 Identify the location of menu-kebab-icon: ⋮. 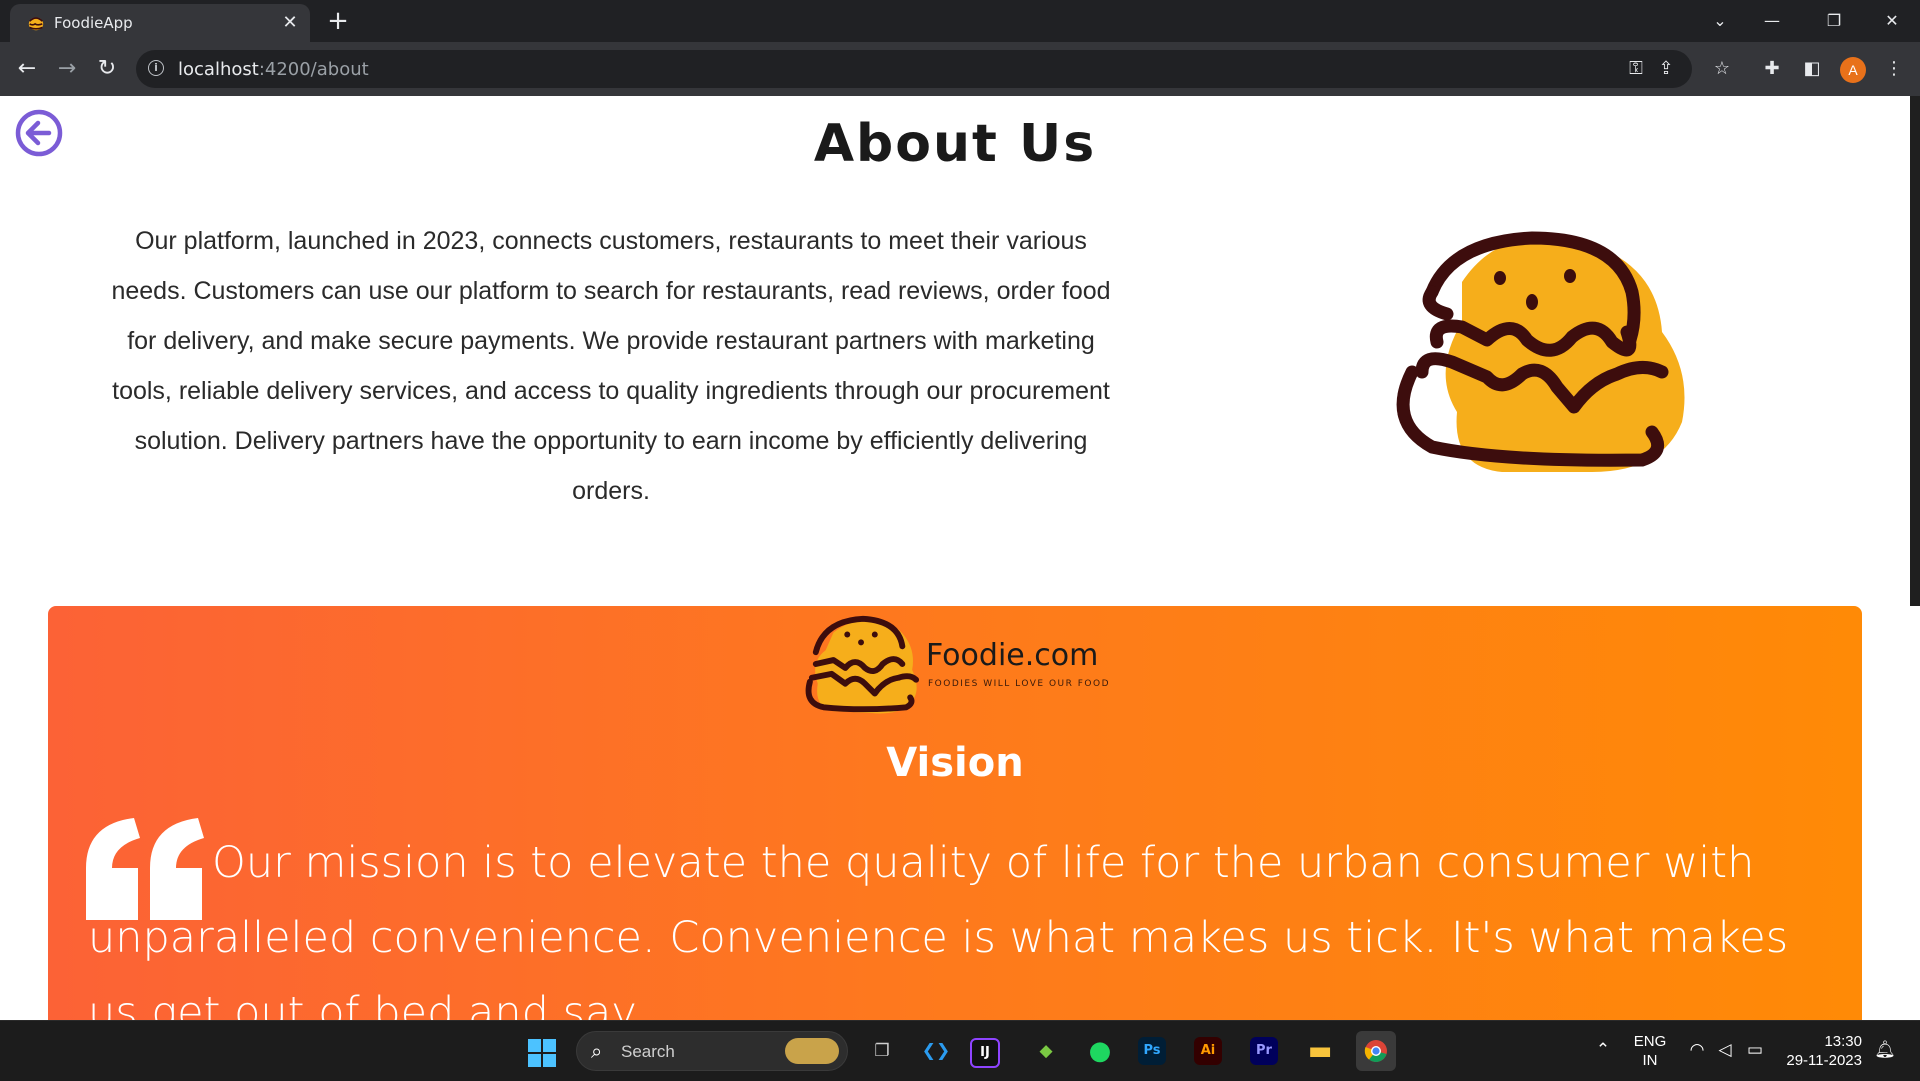
(1894, 69).